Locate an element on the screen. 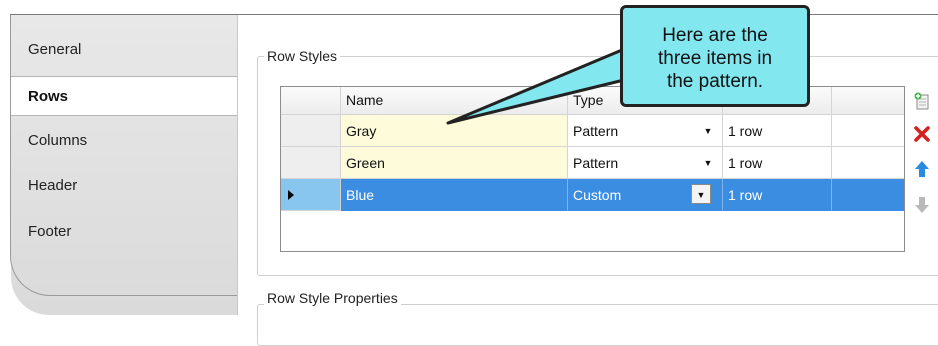  column-header-extra is located at coordinates (868, 101).